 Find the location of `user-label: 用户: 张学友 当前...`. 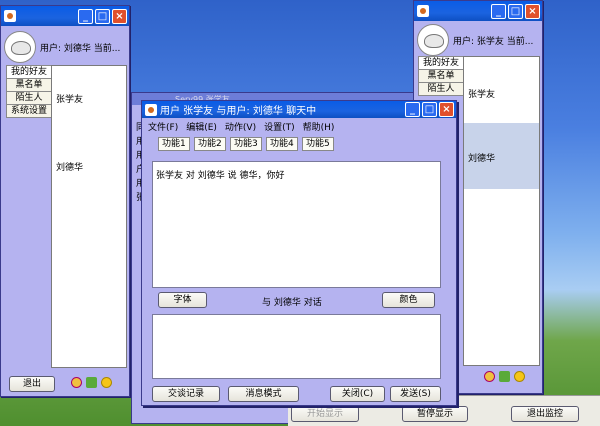

user-label: 用户: 张学友 当前... is located at coordinates (493, 41).